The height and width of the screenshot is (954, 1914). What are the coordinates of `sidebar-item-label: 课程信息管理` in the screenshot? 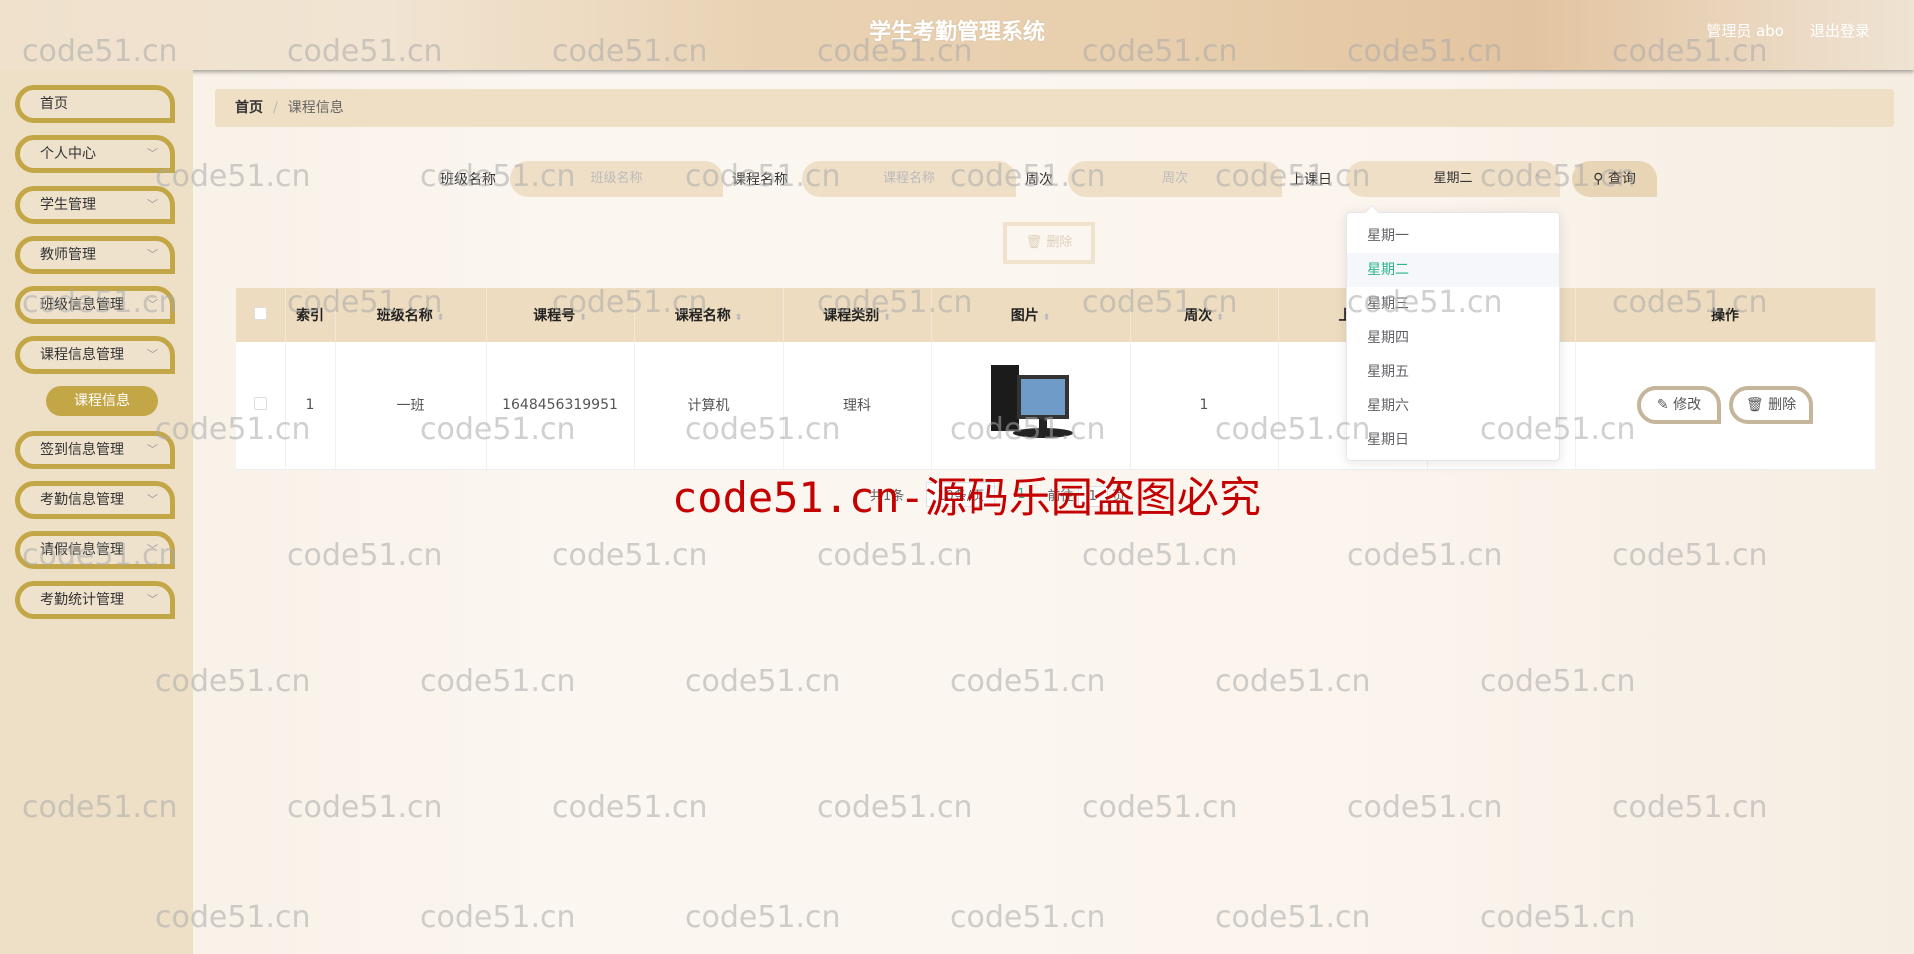 It's located at (82, 355).